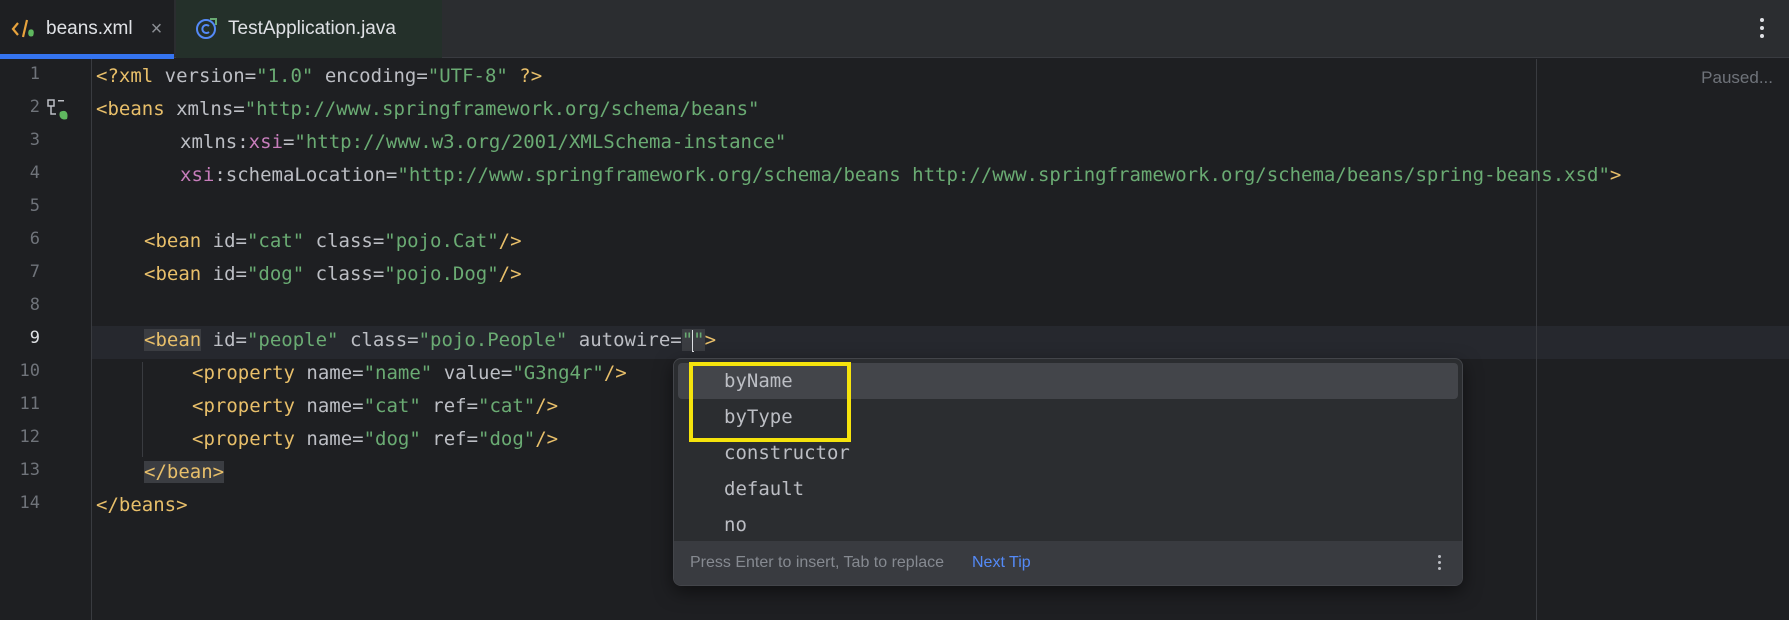 This screenshot has width=1789, height=620. I want to click on completion-item-bytype: byType, so click(1068, 417).